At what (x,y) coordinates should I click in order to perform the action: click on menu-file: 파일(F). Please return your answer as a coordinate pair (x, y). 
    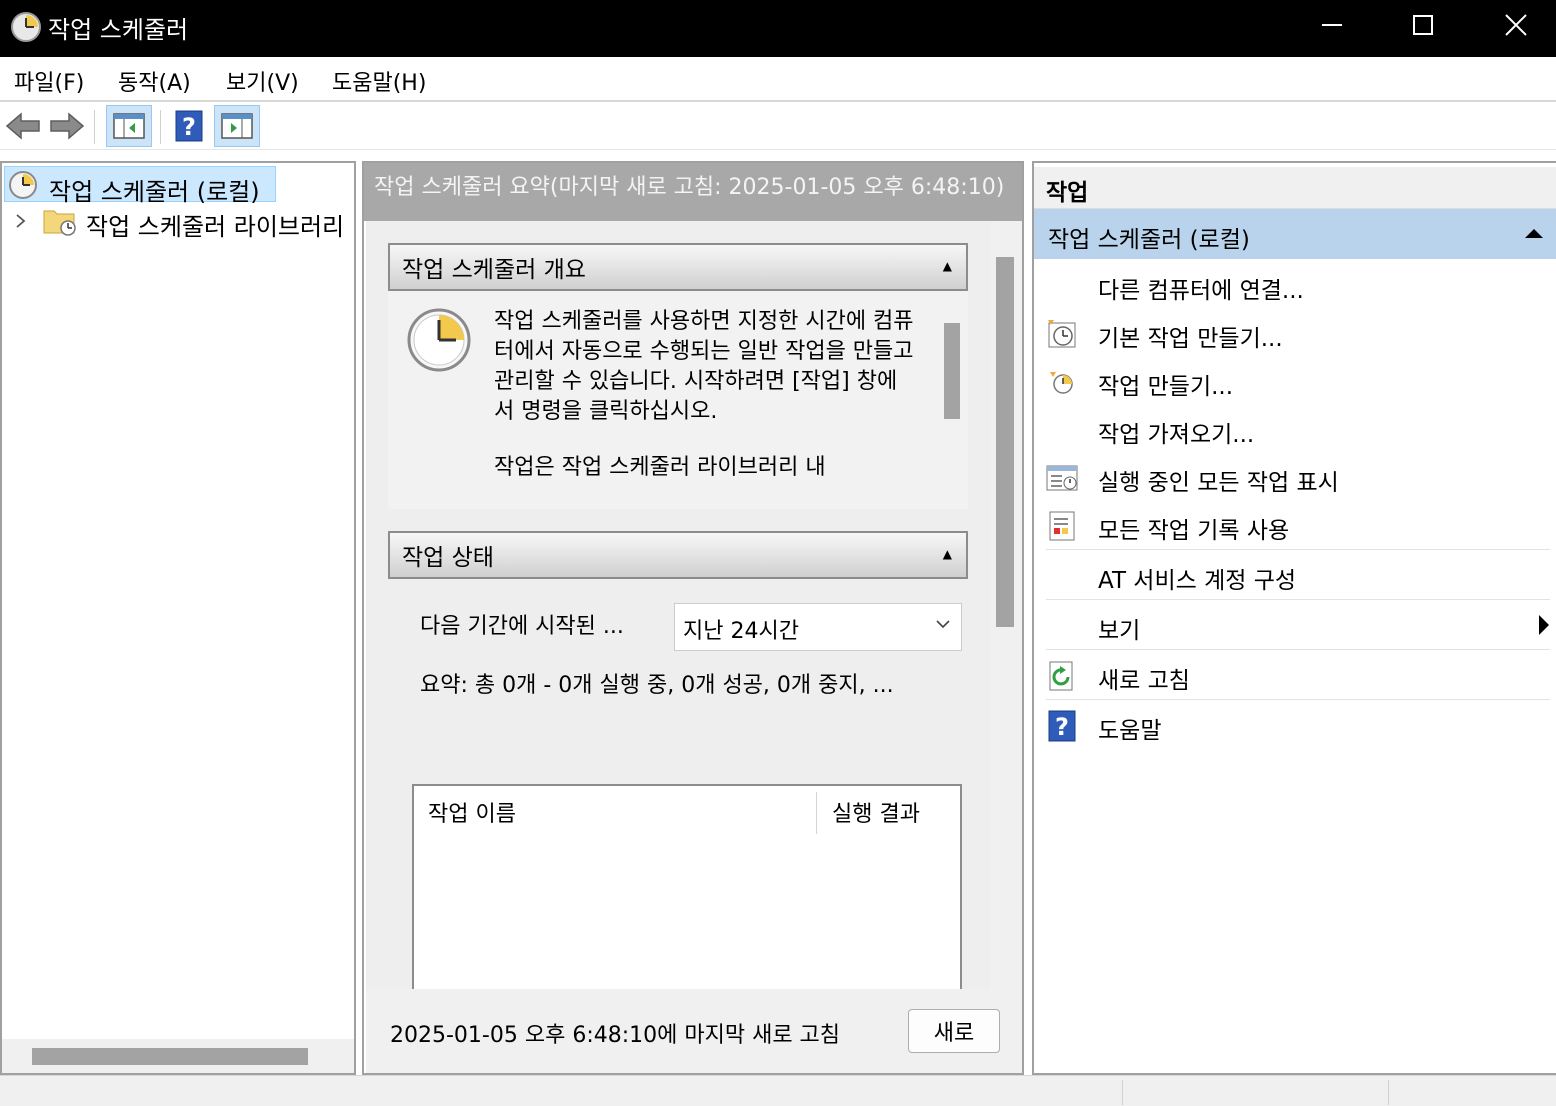
    Looking at the image, I should click on (49, 81).